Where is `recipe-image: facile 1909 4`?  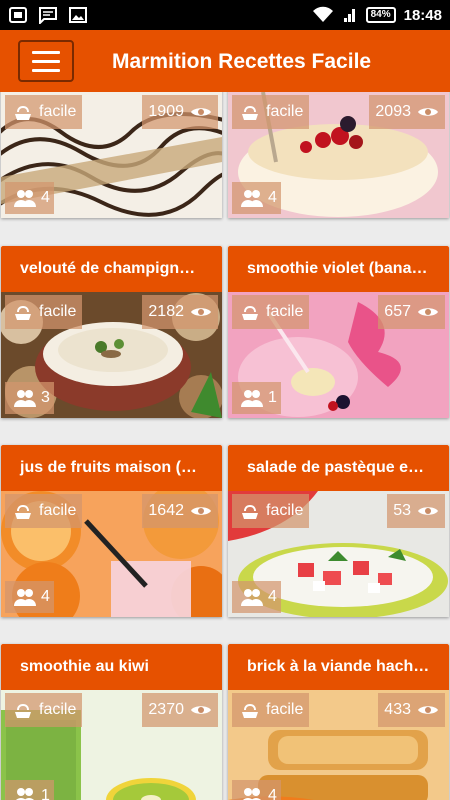 recipe-image: facile 1909 4 is located at coordinates (111, 155).